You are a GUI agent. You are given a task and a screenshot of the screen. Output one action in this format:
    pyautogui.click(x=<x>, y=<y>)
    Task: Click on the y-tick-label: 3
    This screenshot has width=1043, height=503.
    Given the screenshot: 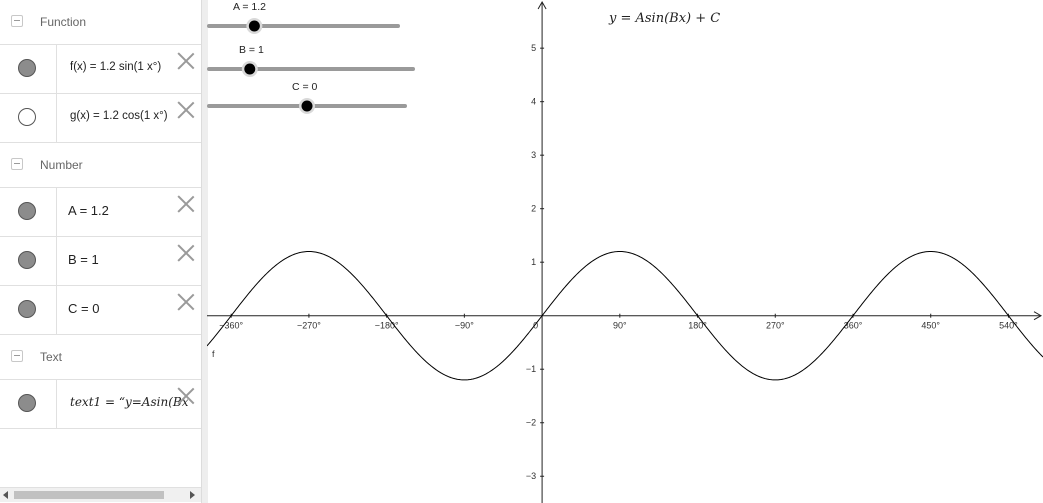 What is the action you would take?
    pyautogui.click(x=533, y=155)
    